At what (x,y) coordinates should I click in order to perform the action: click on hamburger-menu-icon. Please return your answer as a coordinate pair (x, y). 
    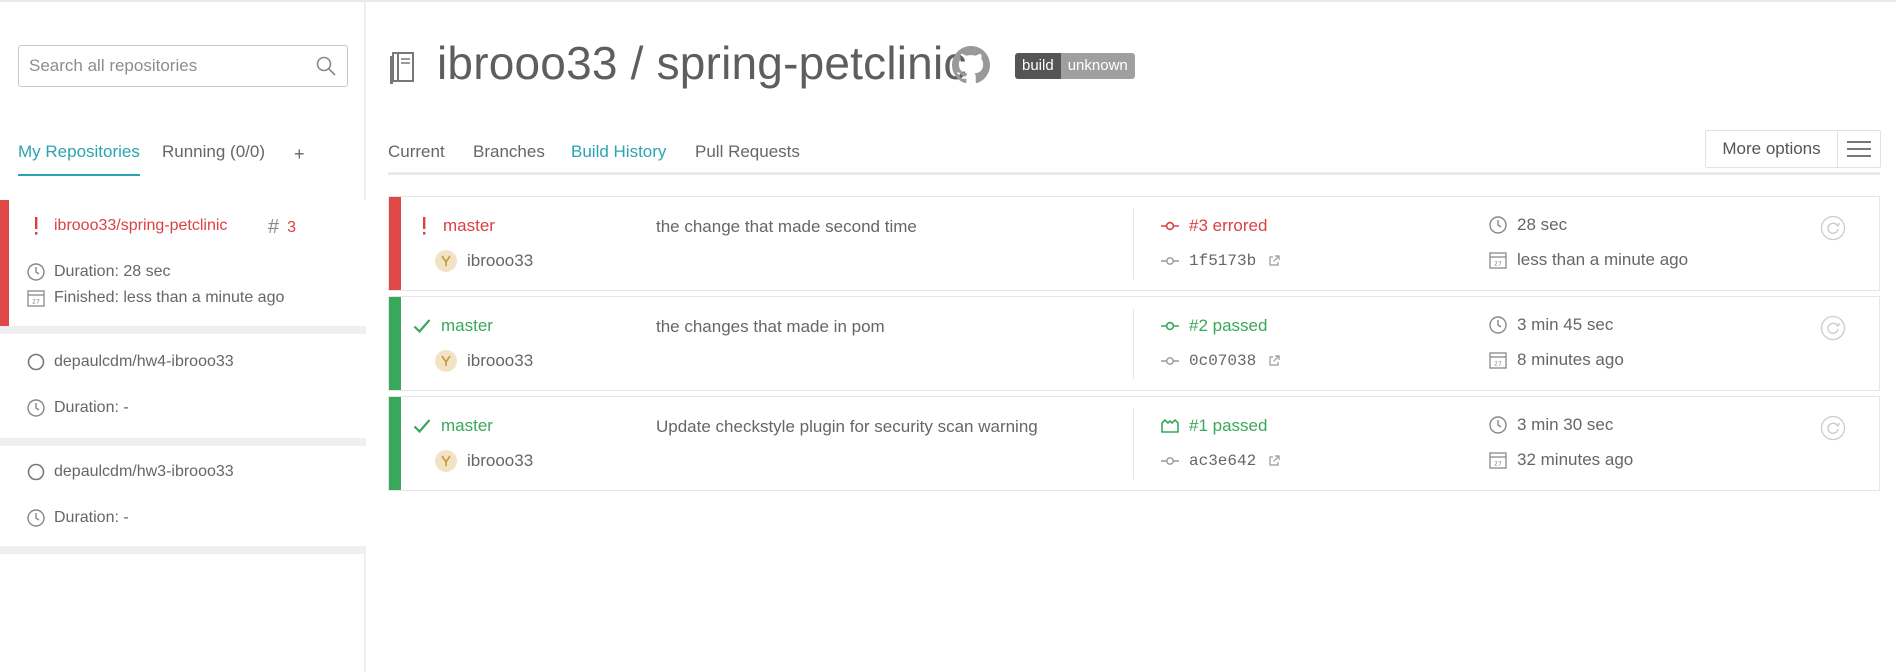
    Looking at the image, I should click on (1859, 149).